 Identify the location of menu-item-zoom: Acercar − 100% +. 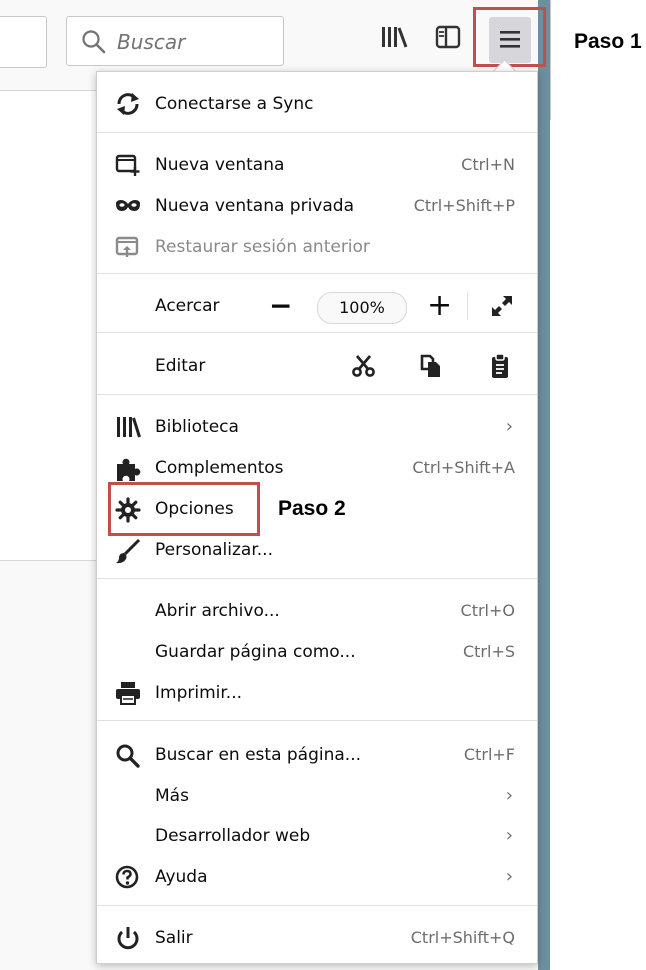
(317, 306).